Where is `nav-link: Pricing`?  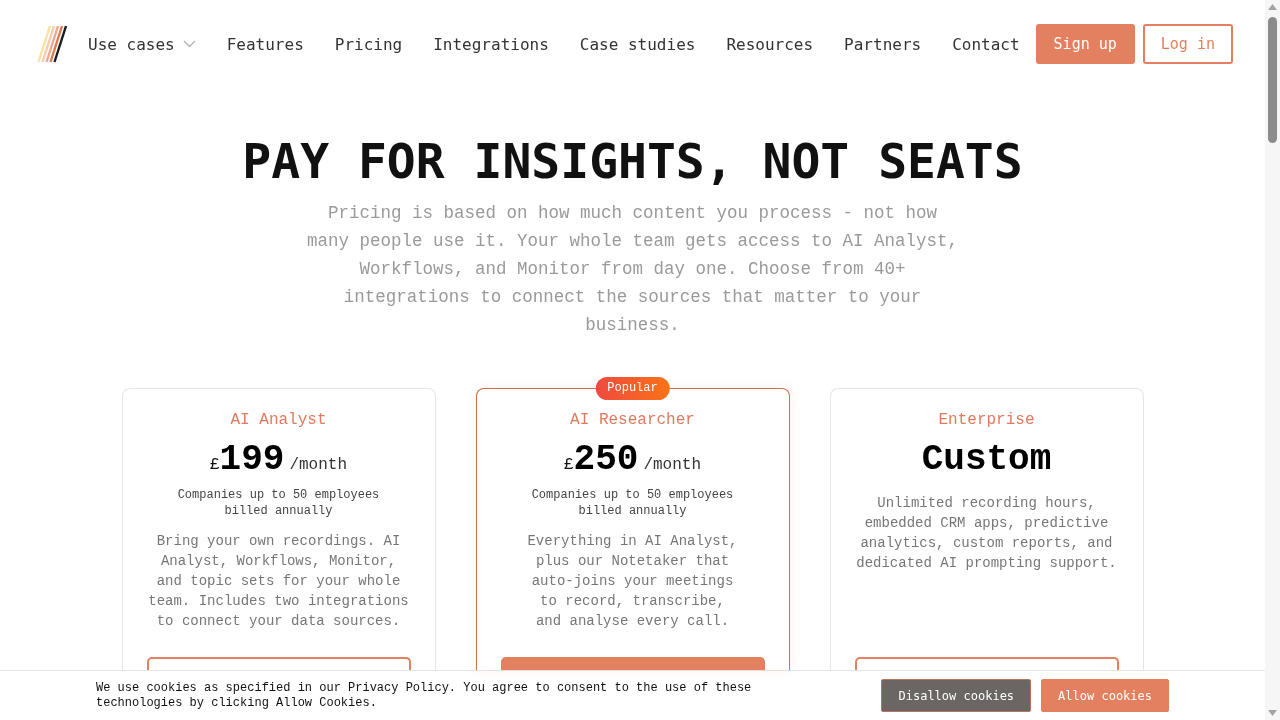
nav-link: Pricing is located at coordinates (368, 44).